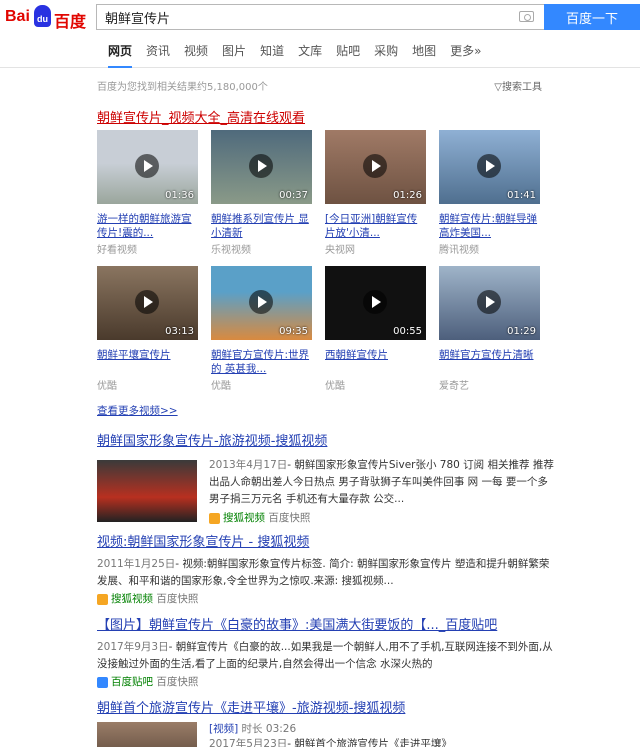  What do you see at coordinates (320, 84) in the screenshot?
I see `result-meta: 百度为您找到相关结果约5,180,000个 ▽搜索工具` at bounding box center [320, 84].